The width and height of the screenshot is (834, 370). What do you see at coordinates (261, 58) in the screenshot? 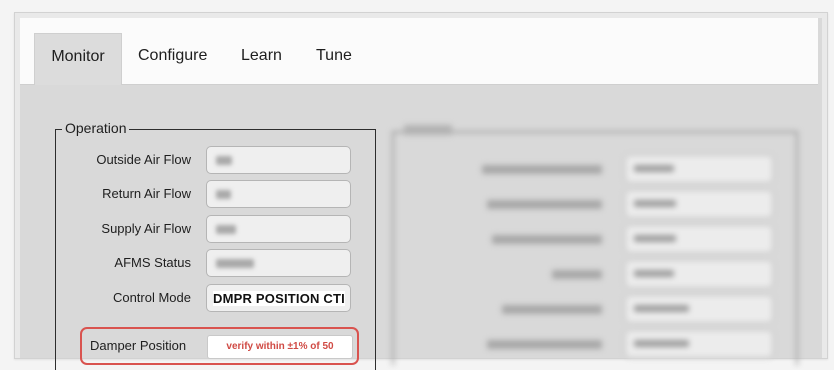
I see `tab-learn: Learn` at bounding box center [261, 58].